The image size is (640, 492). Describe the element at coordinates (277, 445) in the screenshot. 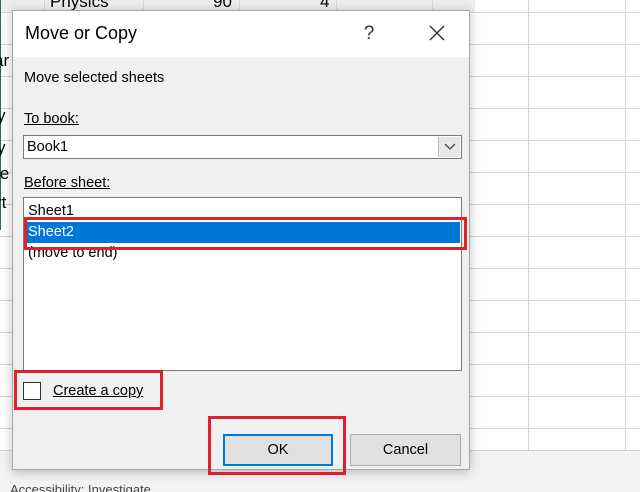

I see `highlight-box-ok` at that location.